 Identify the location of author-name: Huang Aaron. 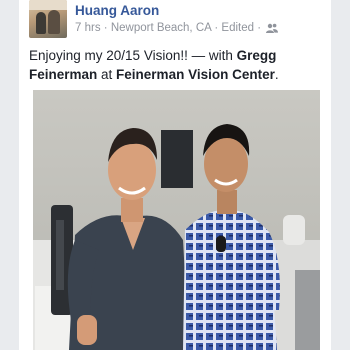
(117, 10).